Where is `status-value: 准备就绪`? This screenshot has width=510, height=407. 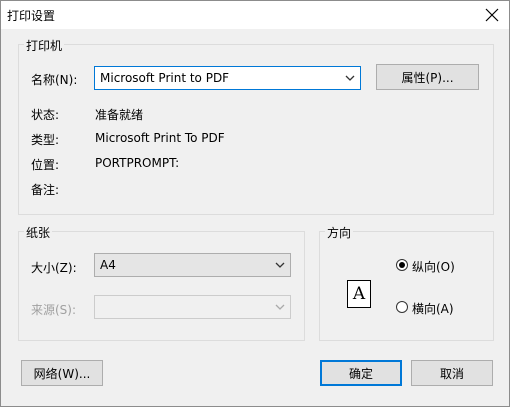 status-value: 准备就绪 is located at coordinates (119, 115).